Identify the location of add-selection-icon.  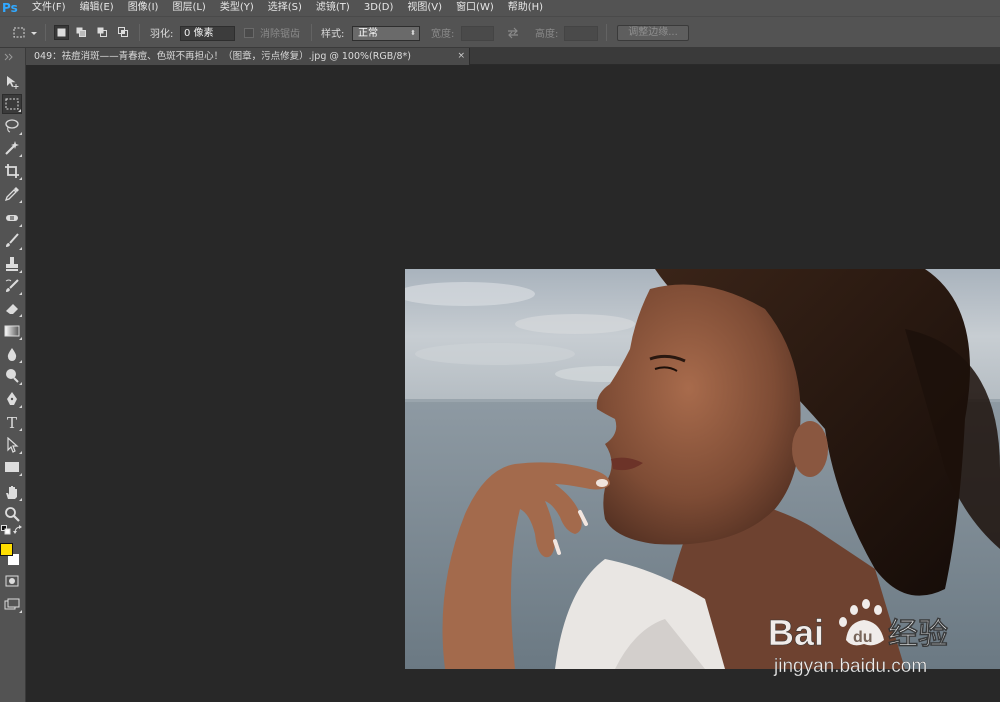
(81, 32).